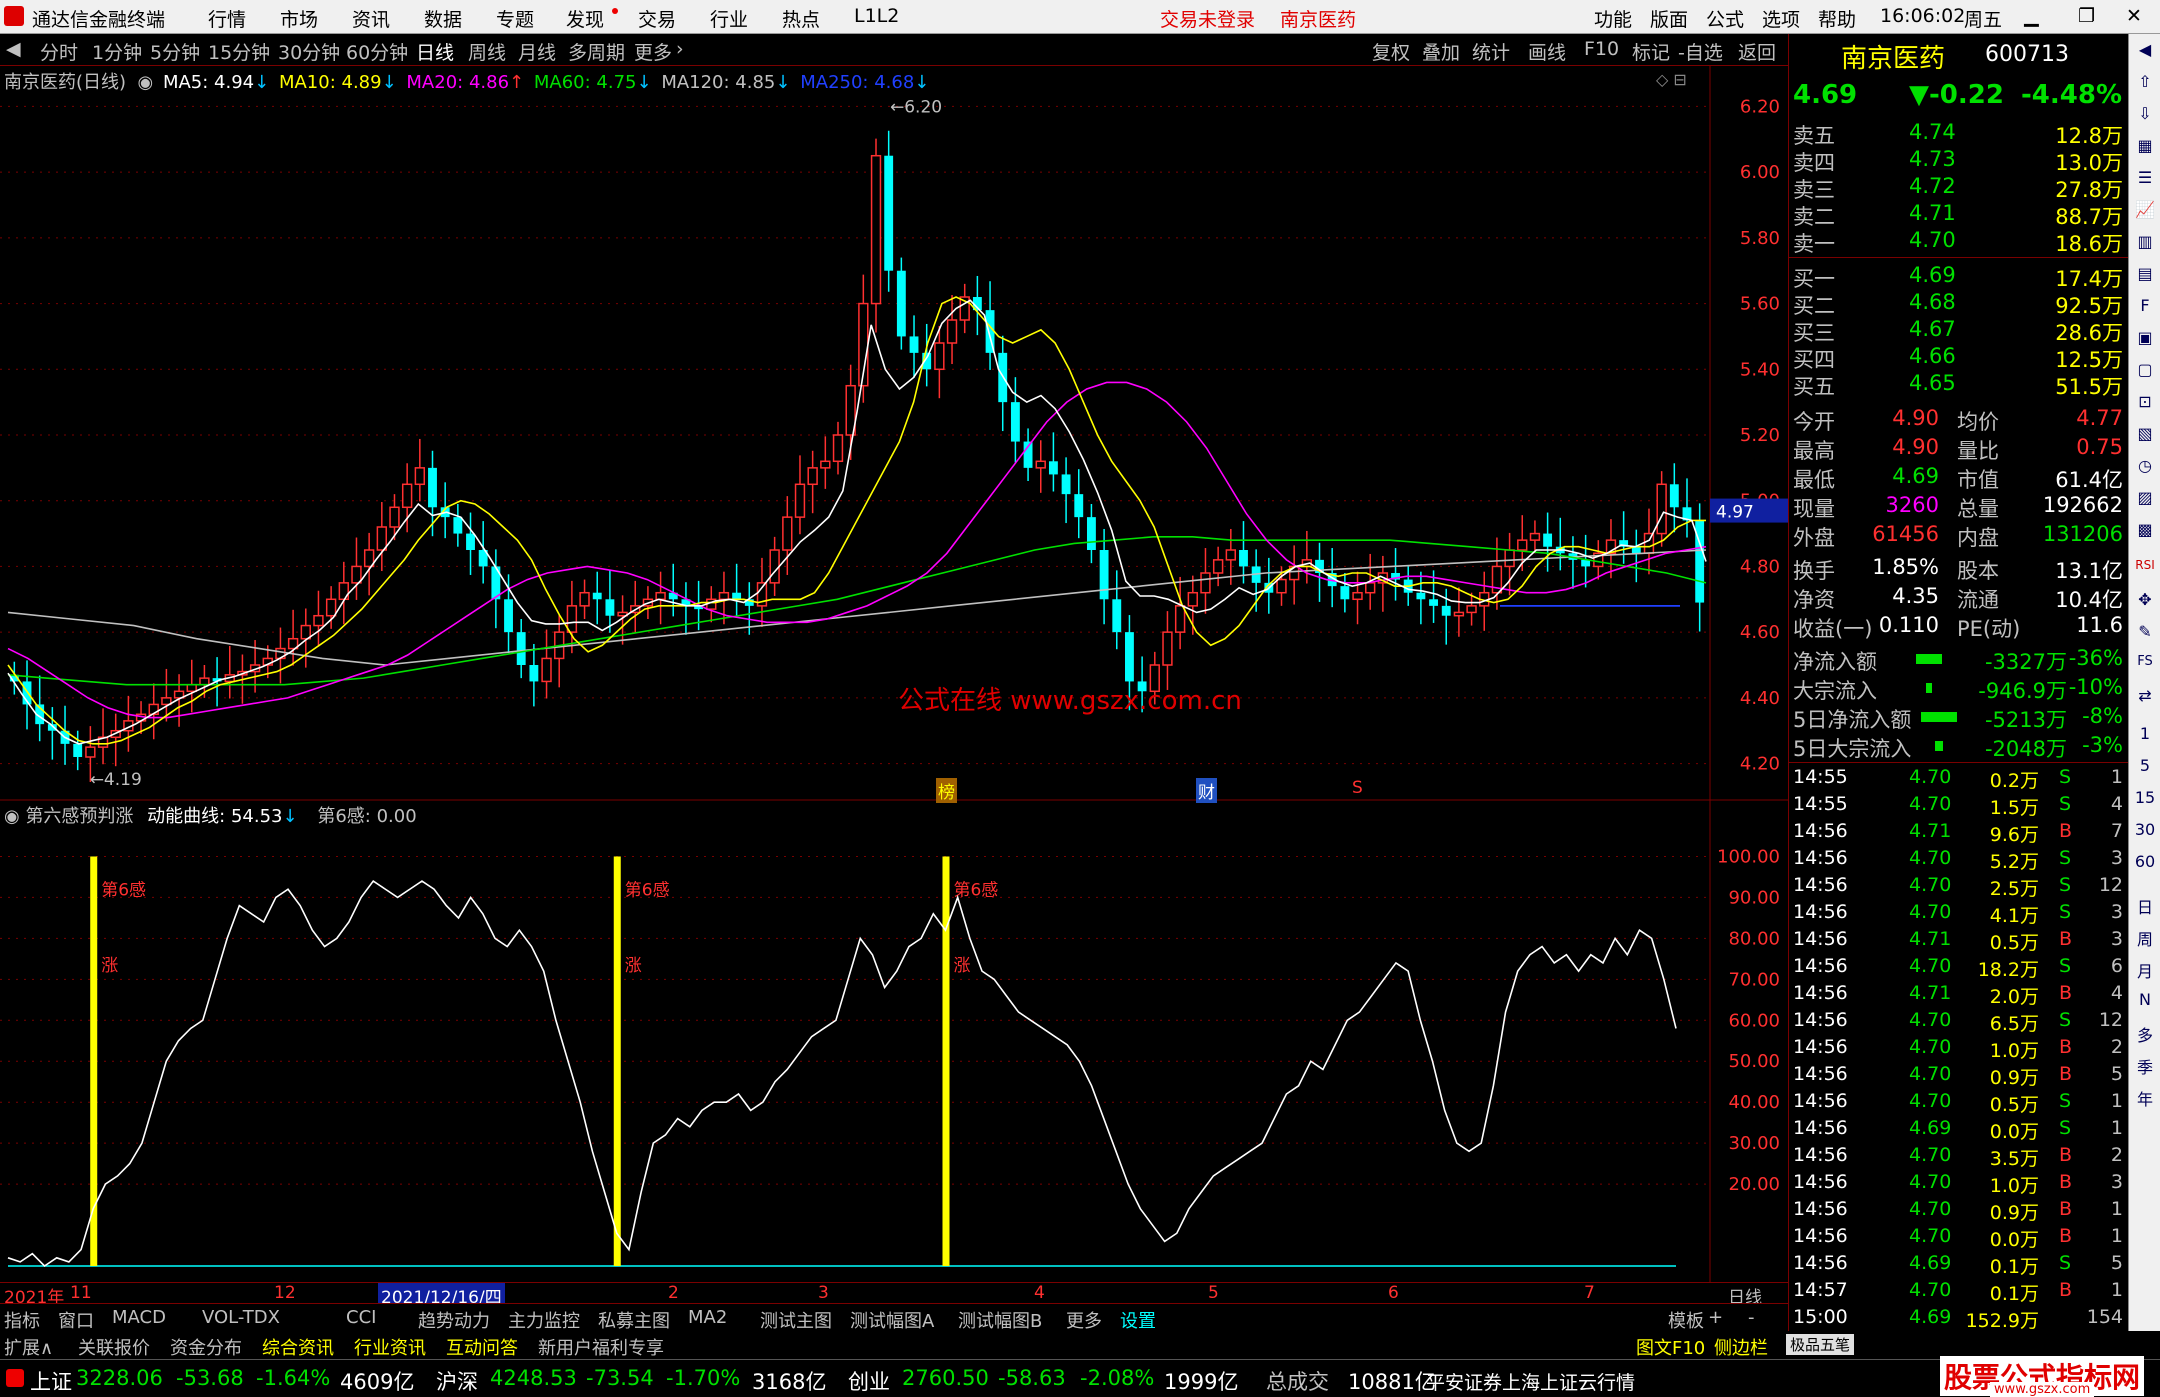  Describe the element at coordinates (2145, 800) in the screenshot. I see `sidebar-min-15: 15` at that location.